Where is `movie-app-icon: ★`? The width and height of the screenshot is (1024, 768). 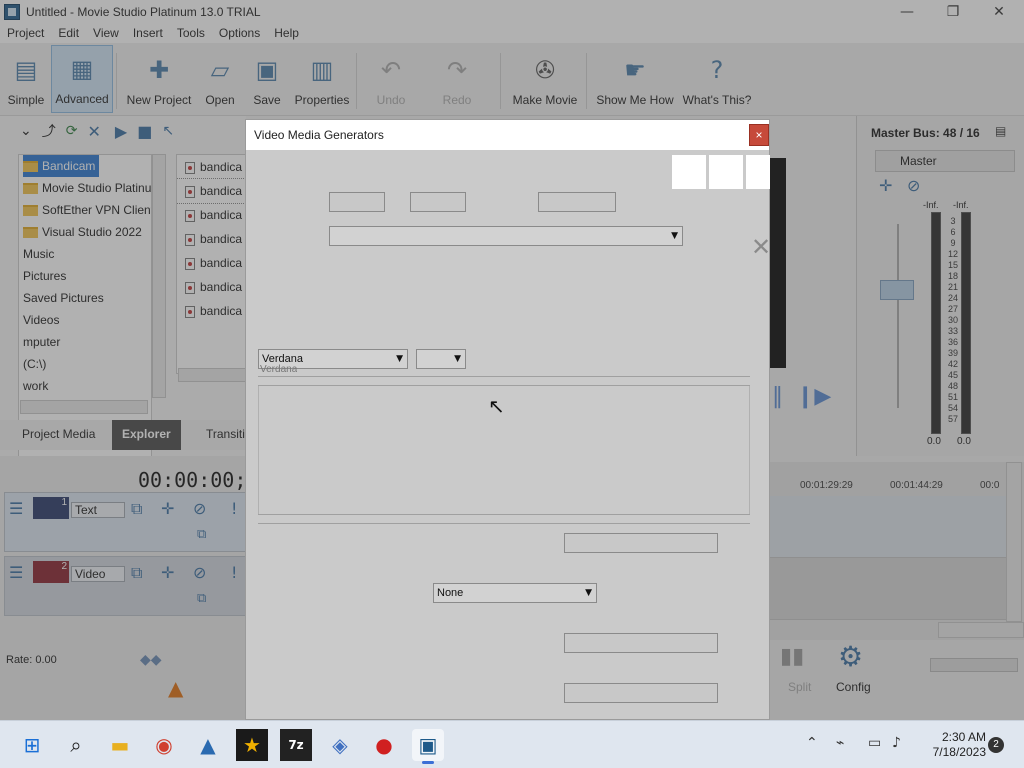
movie-app-icon: ★ is located at coordinates (252, 745).